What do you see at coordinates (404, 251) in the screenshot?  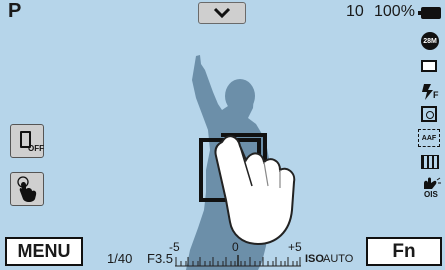 I see `fn-button: Fn` at bounding box center [404, 251].